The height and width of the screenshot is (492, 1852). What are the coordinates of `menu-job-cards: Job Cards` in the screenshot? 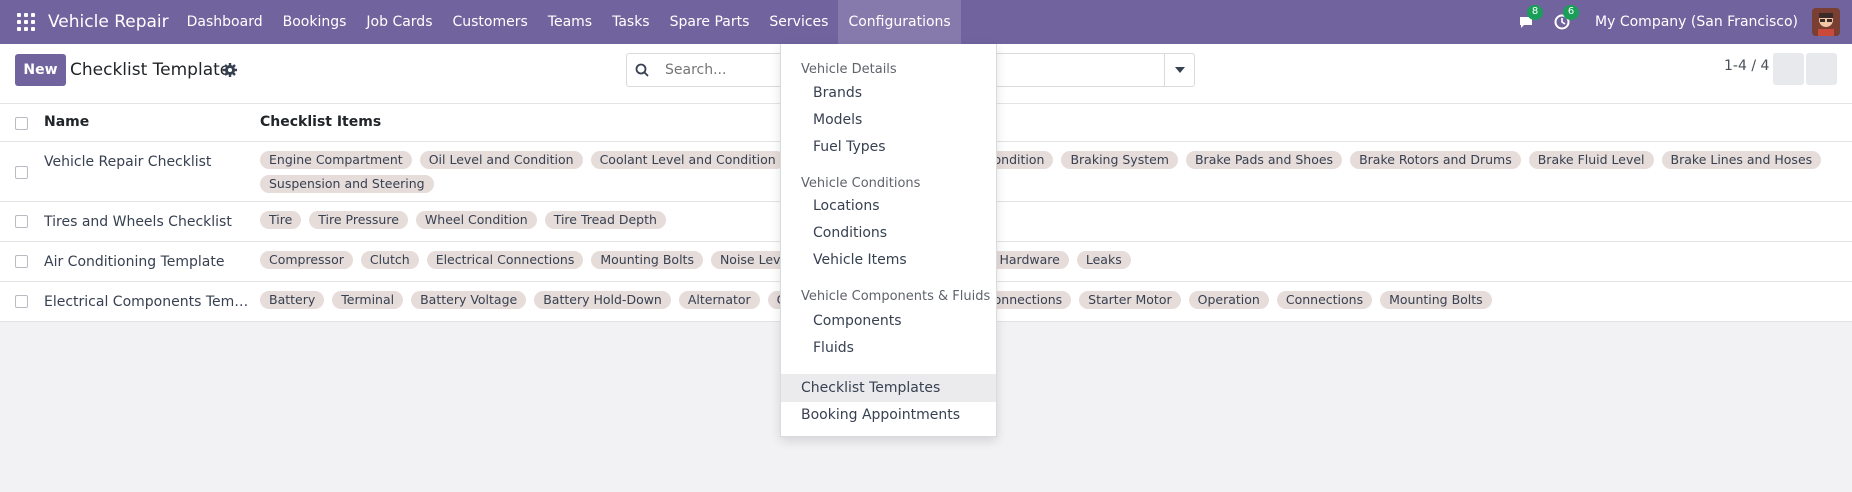 It's located at (399, 22).